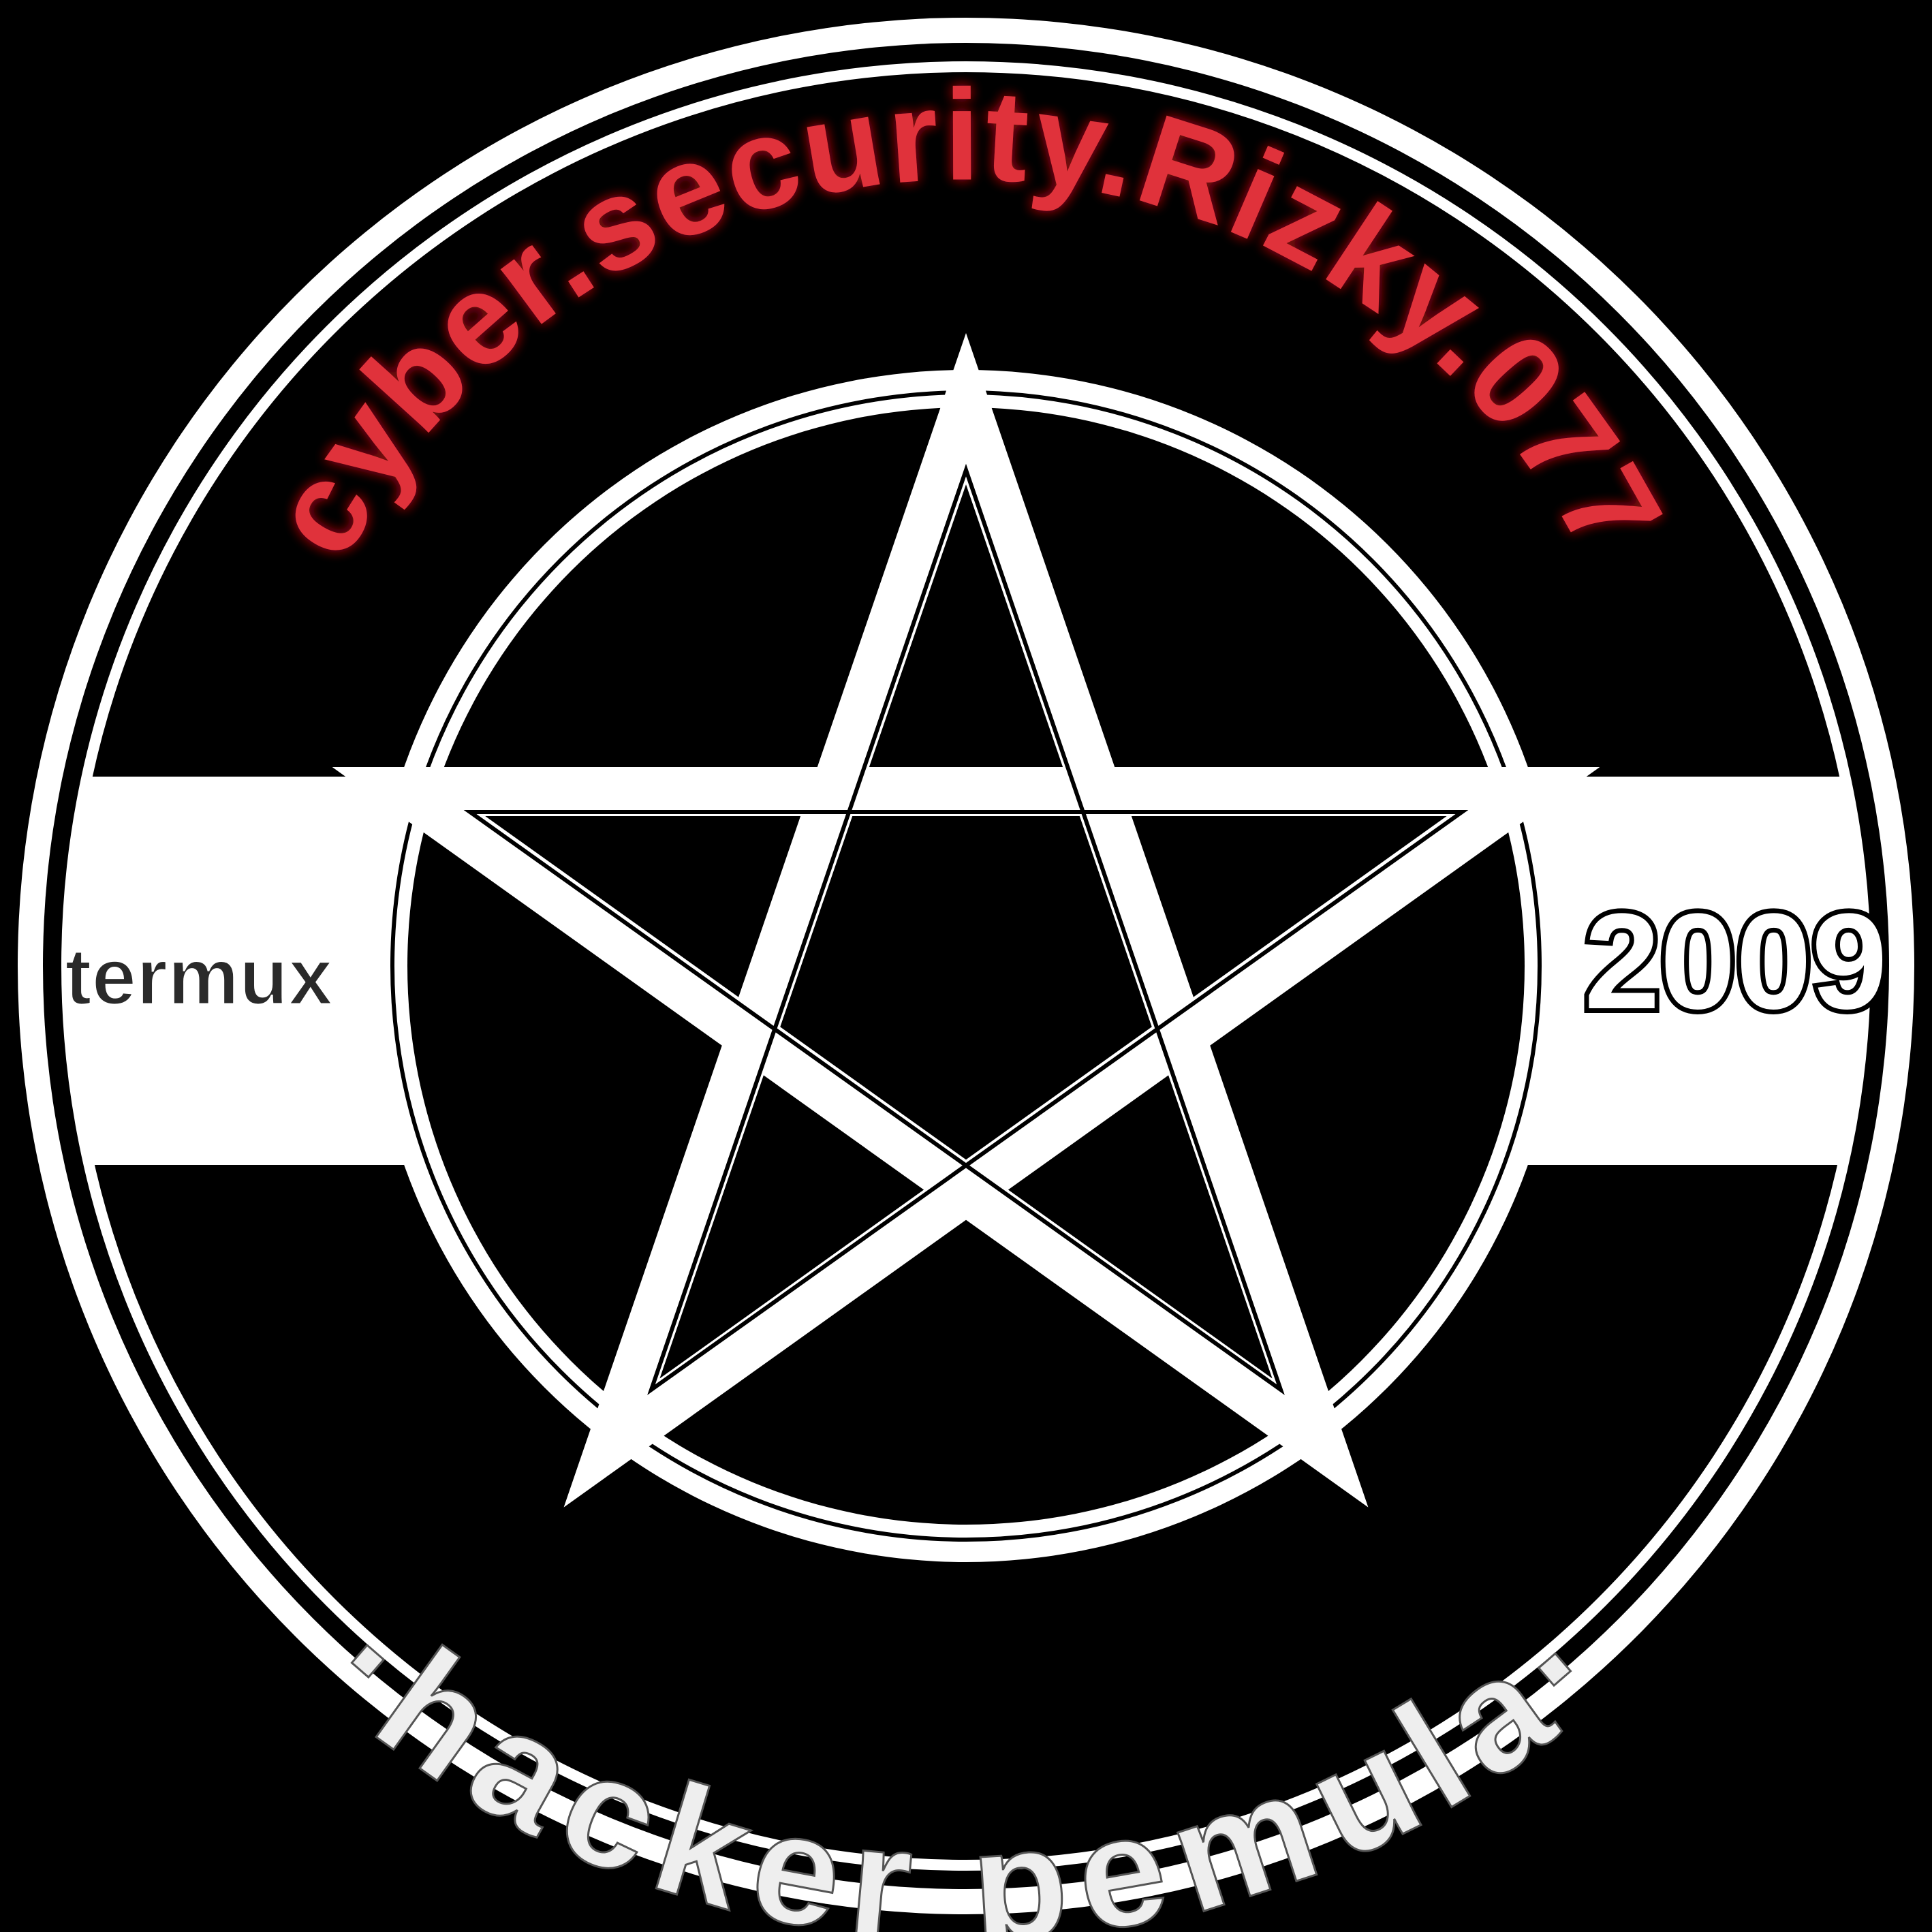 This screenshot has width=1932, height=1932. I want to click on right-label: 2009, so click(1736, 962).